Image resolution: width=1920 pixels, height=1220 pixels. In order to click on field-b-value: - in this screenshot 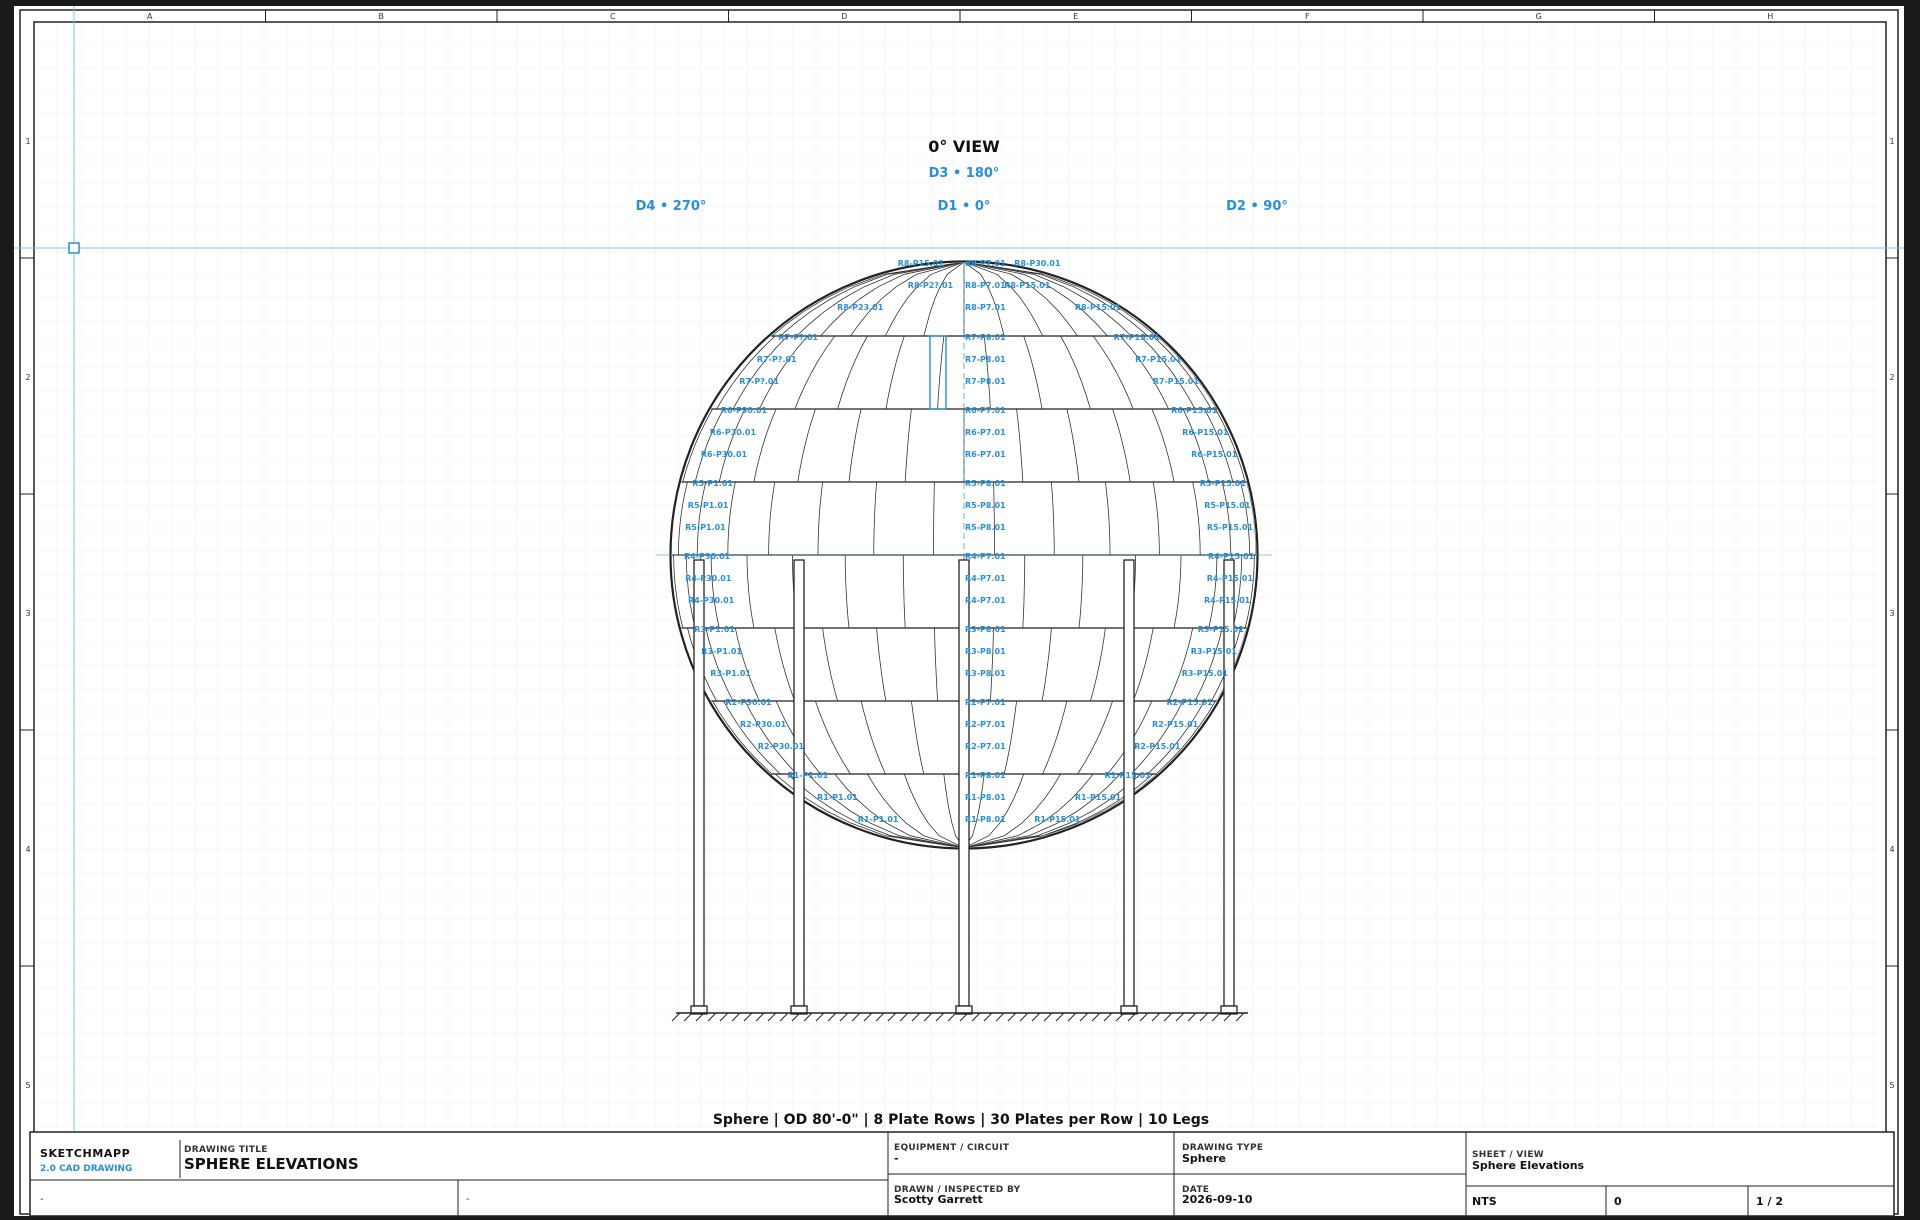, I will do `click(468, 1199)`.